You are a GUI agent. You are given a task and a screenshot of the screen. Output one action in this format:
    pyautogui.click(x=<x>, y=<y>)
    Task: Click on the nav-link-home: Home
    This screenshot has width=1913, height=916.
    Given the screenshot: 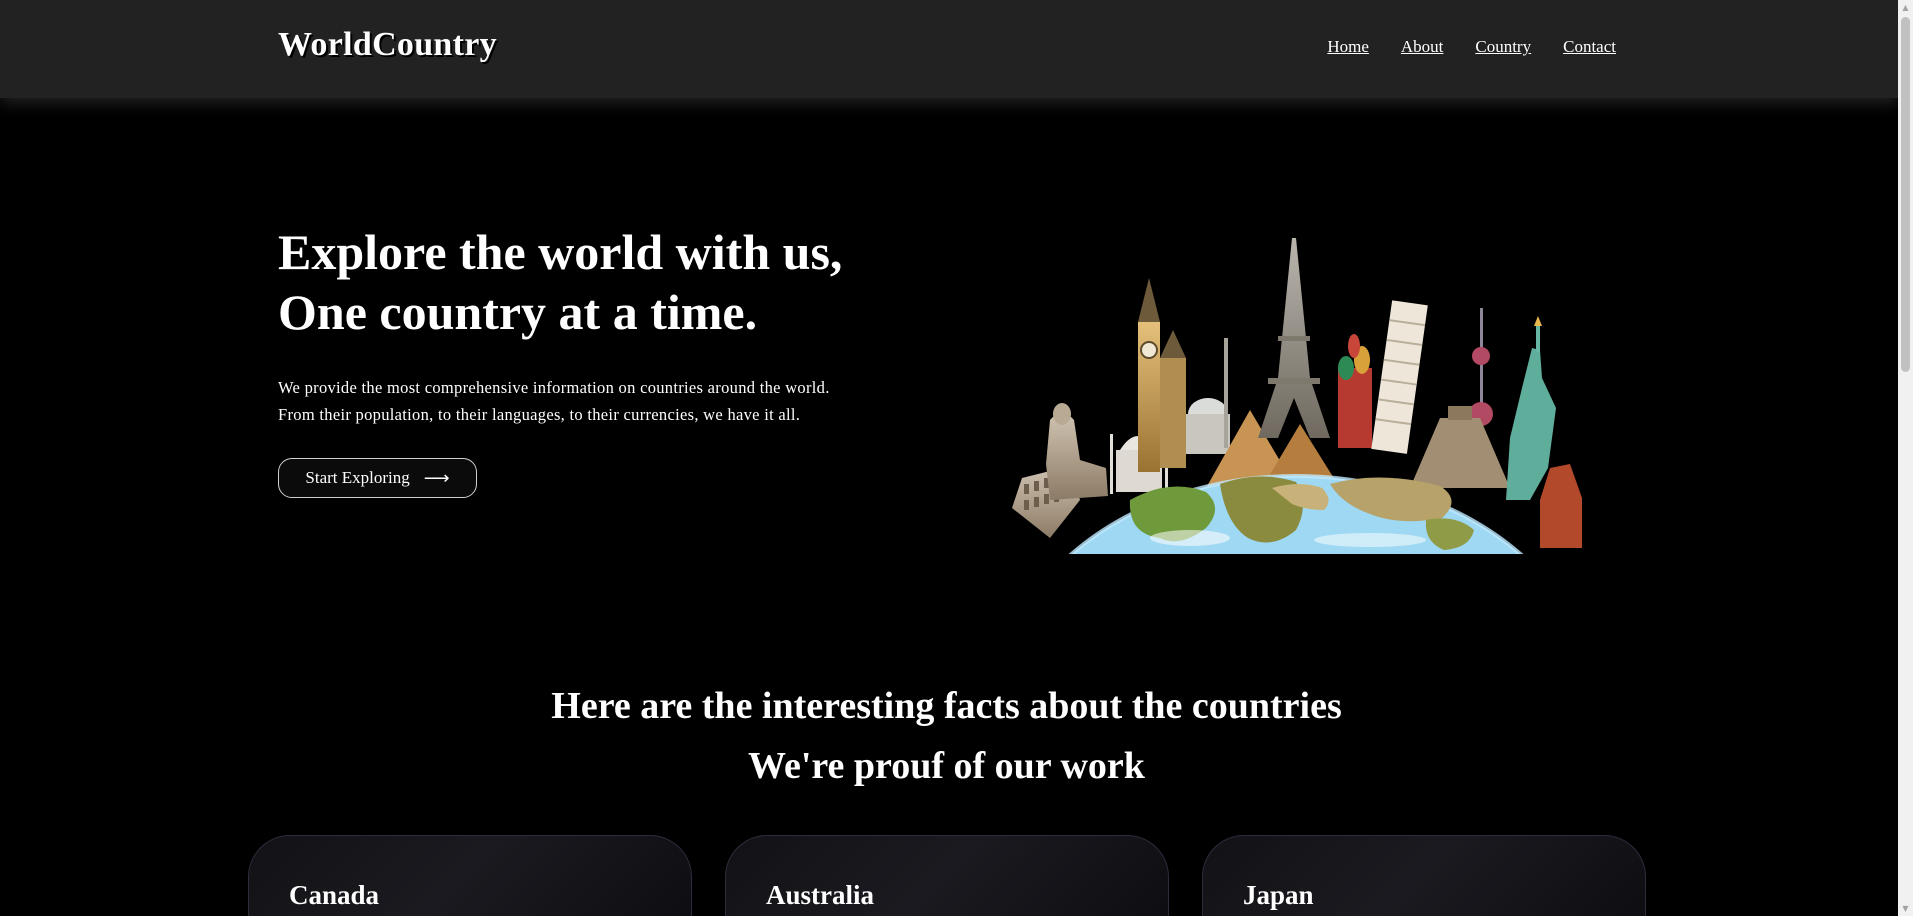 What is the action you would take?
    pyautogui.click(x=1348, y=47)
    